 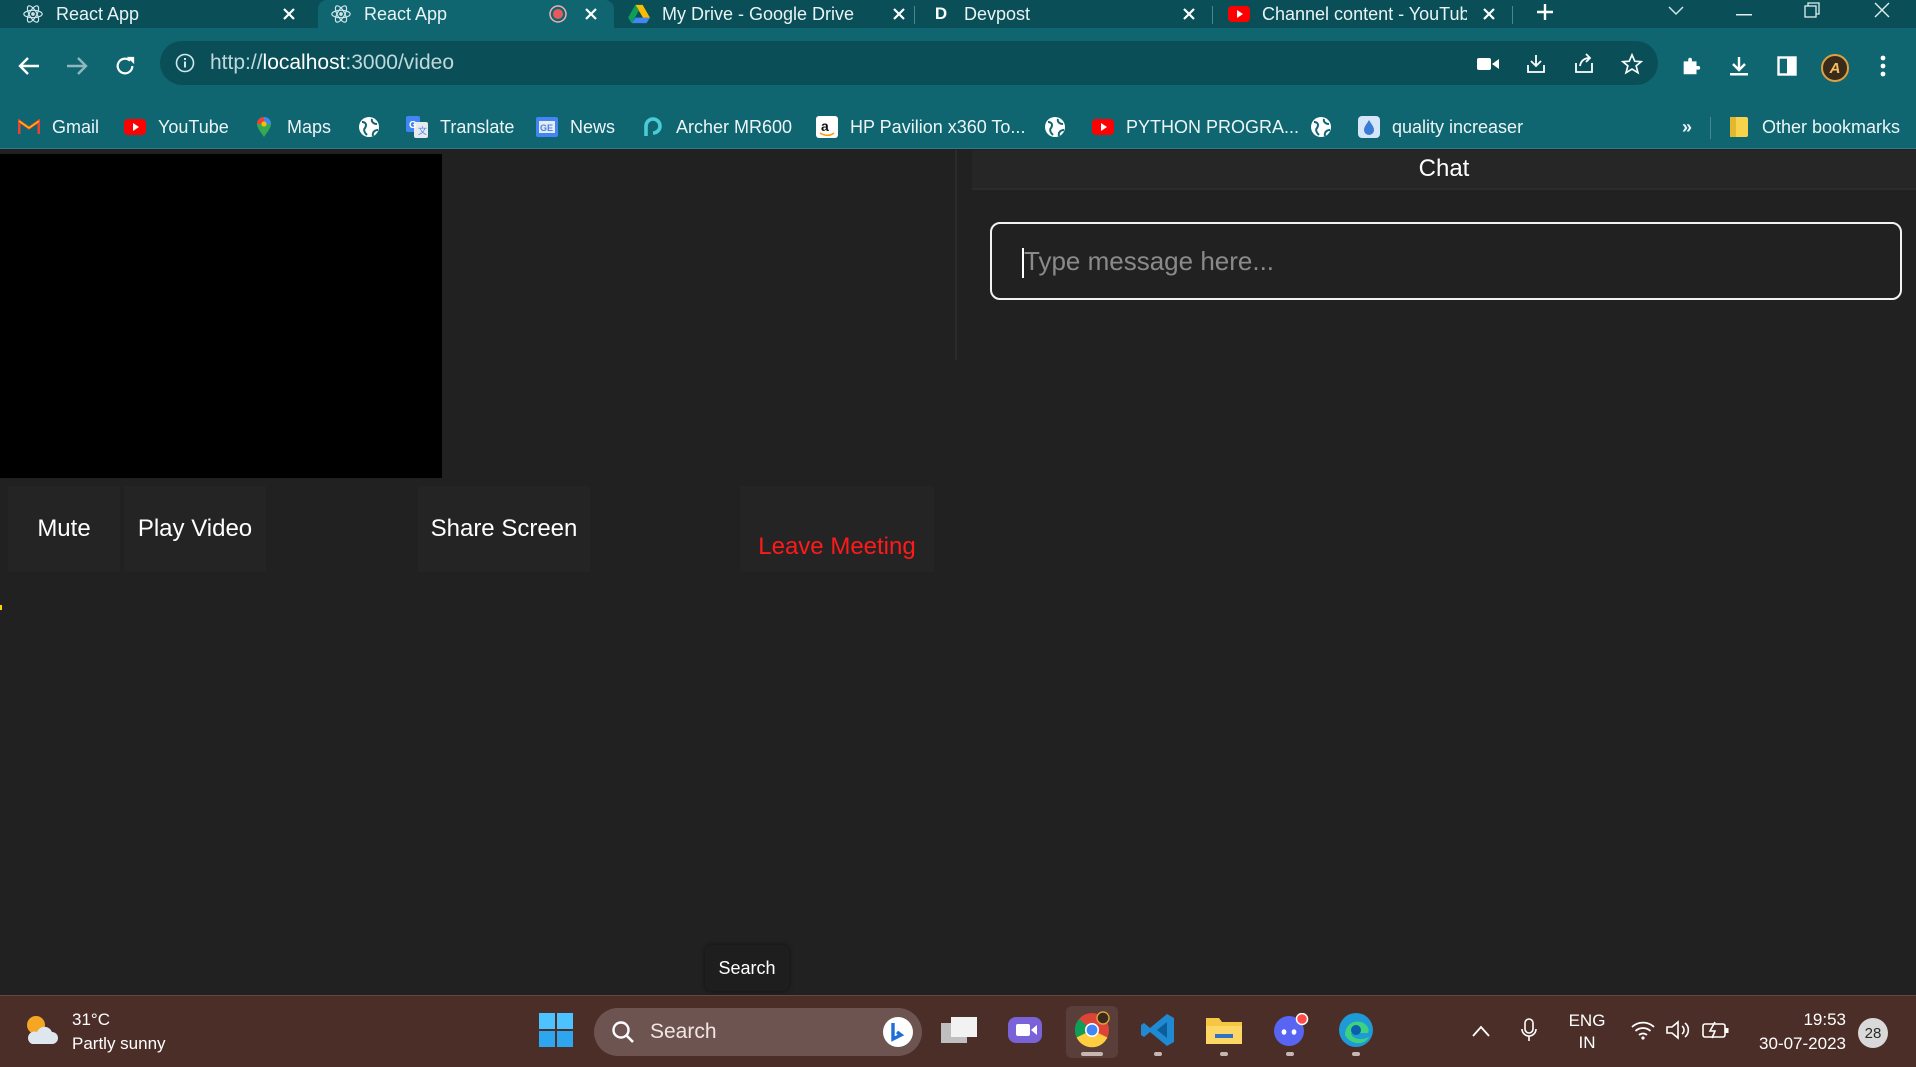 I want to click on bookmark-archer: Archer MR600, so click(x=717, y=127).